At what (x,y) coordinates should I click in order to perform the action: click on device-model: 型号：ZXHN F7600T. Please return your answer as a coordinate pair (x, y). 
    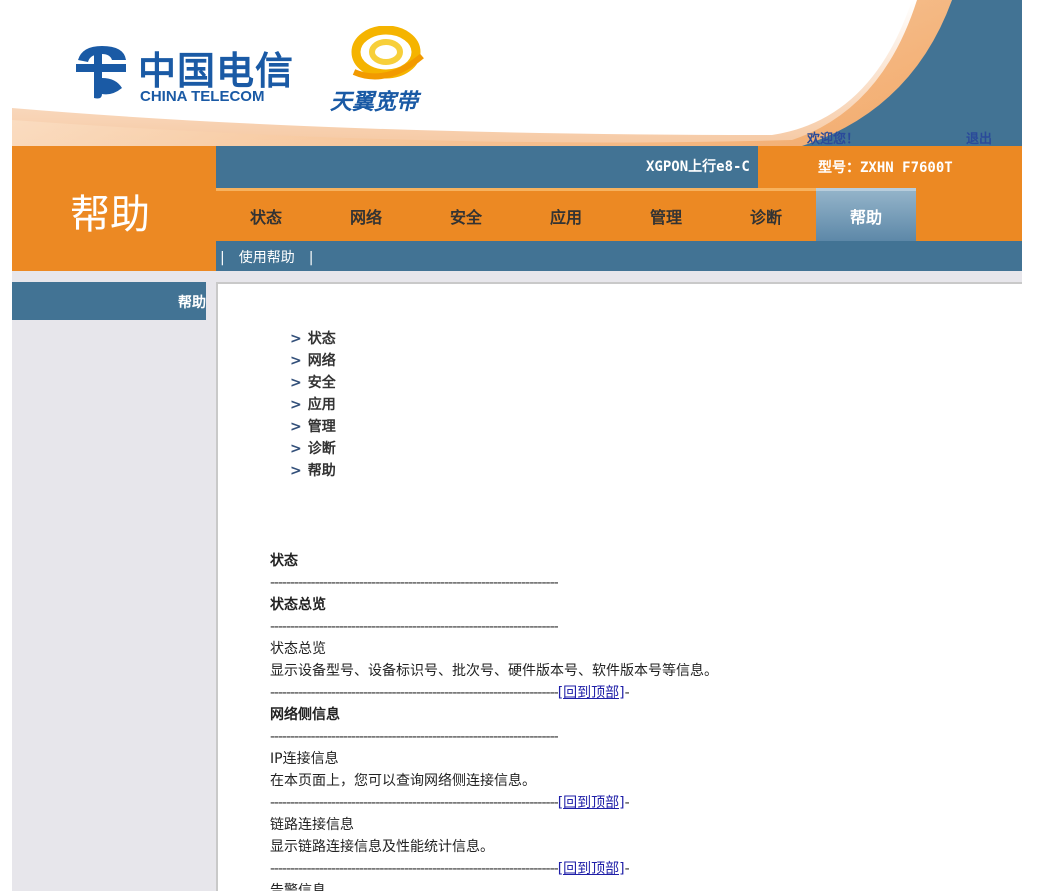
    Looking at the image, I should click on (885, 168).